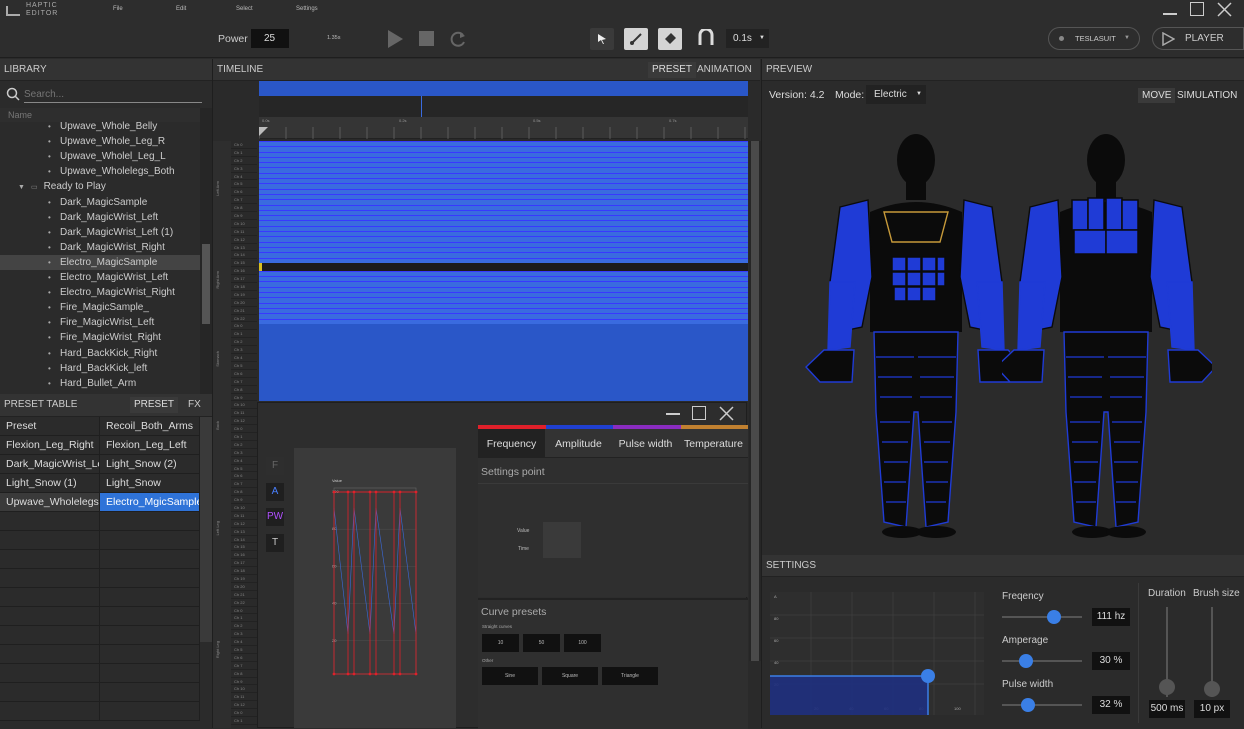 This screenshot has width=1244, height=729. I want to click on power-input: 25, so click(270, 38).